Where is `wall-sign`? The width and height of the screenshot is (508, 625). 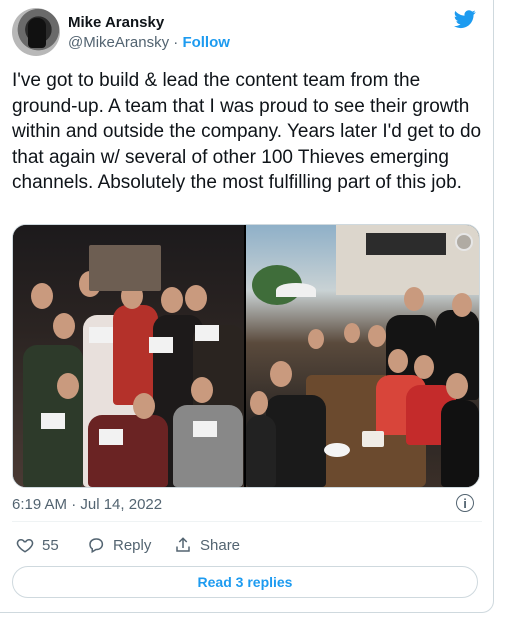
wall-sign is located at coordinates (125, 268).